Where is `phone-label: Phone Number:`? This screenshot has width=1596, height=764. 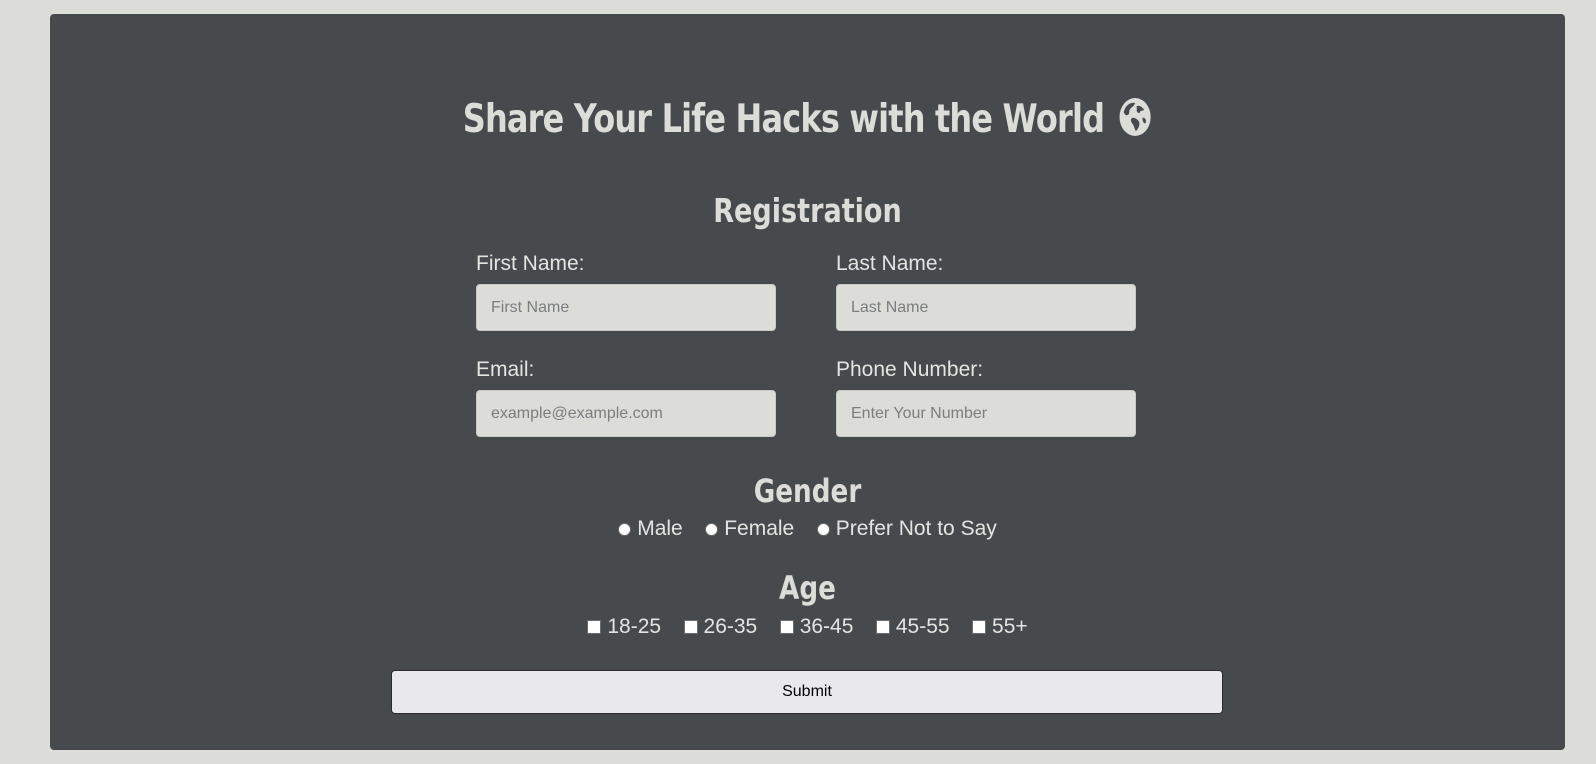
phone-label: Phone Number: is located at coordinates (910, 369).